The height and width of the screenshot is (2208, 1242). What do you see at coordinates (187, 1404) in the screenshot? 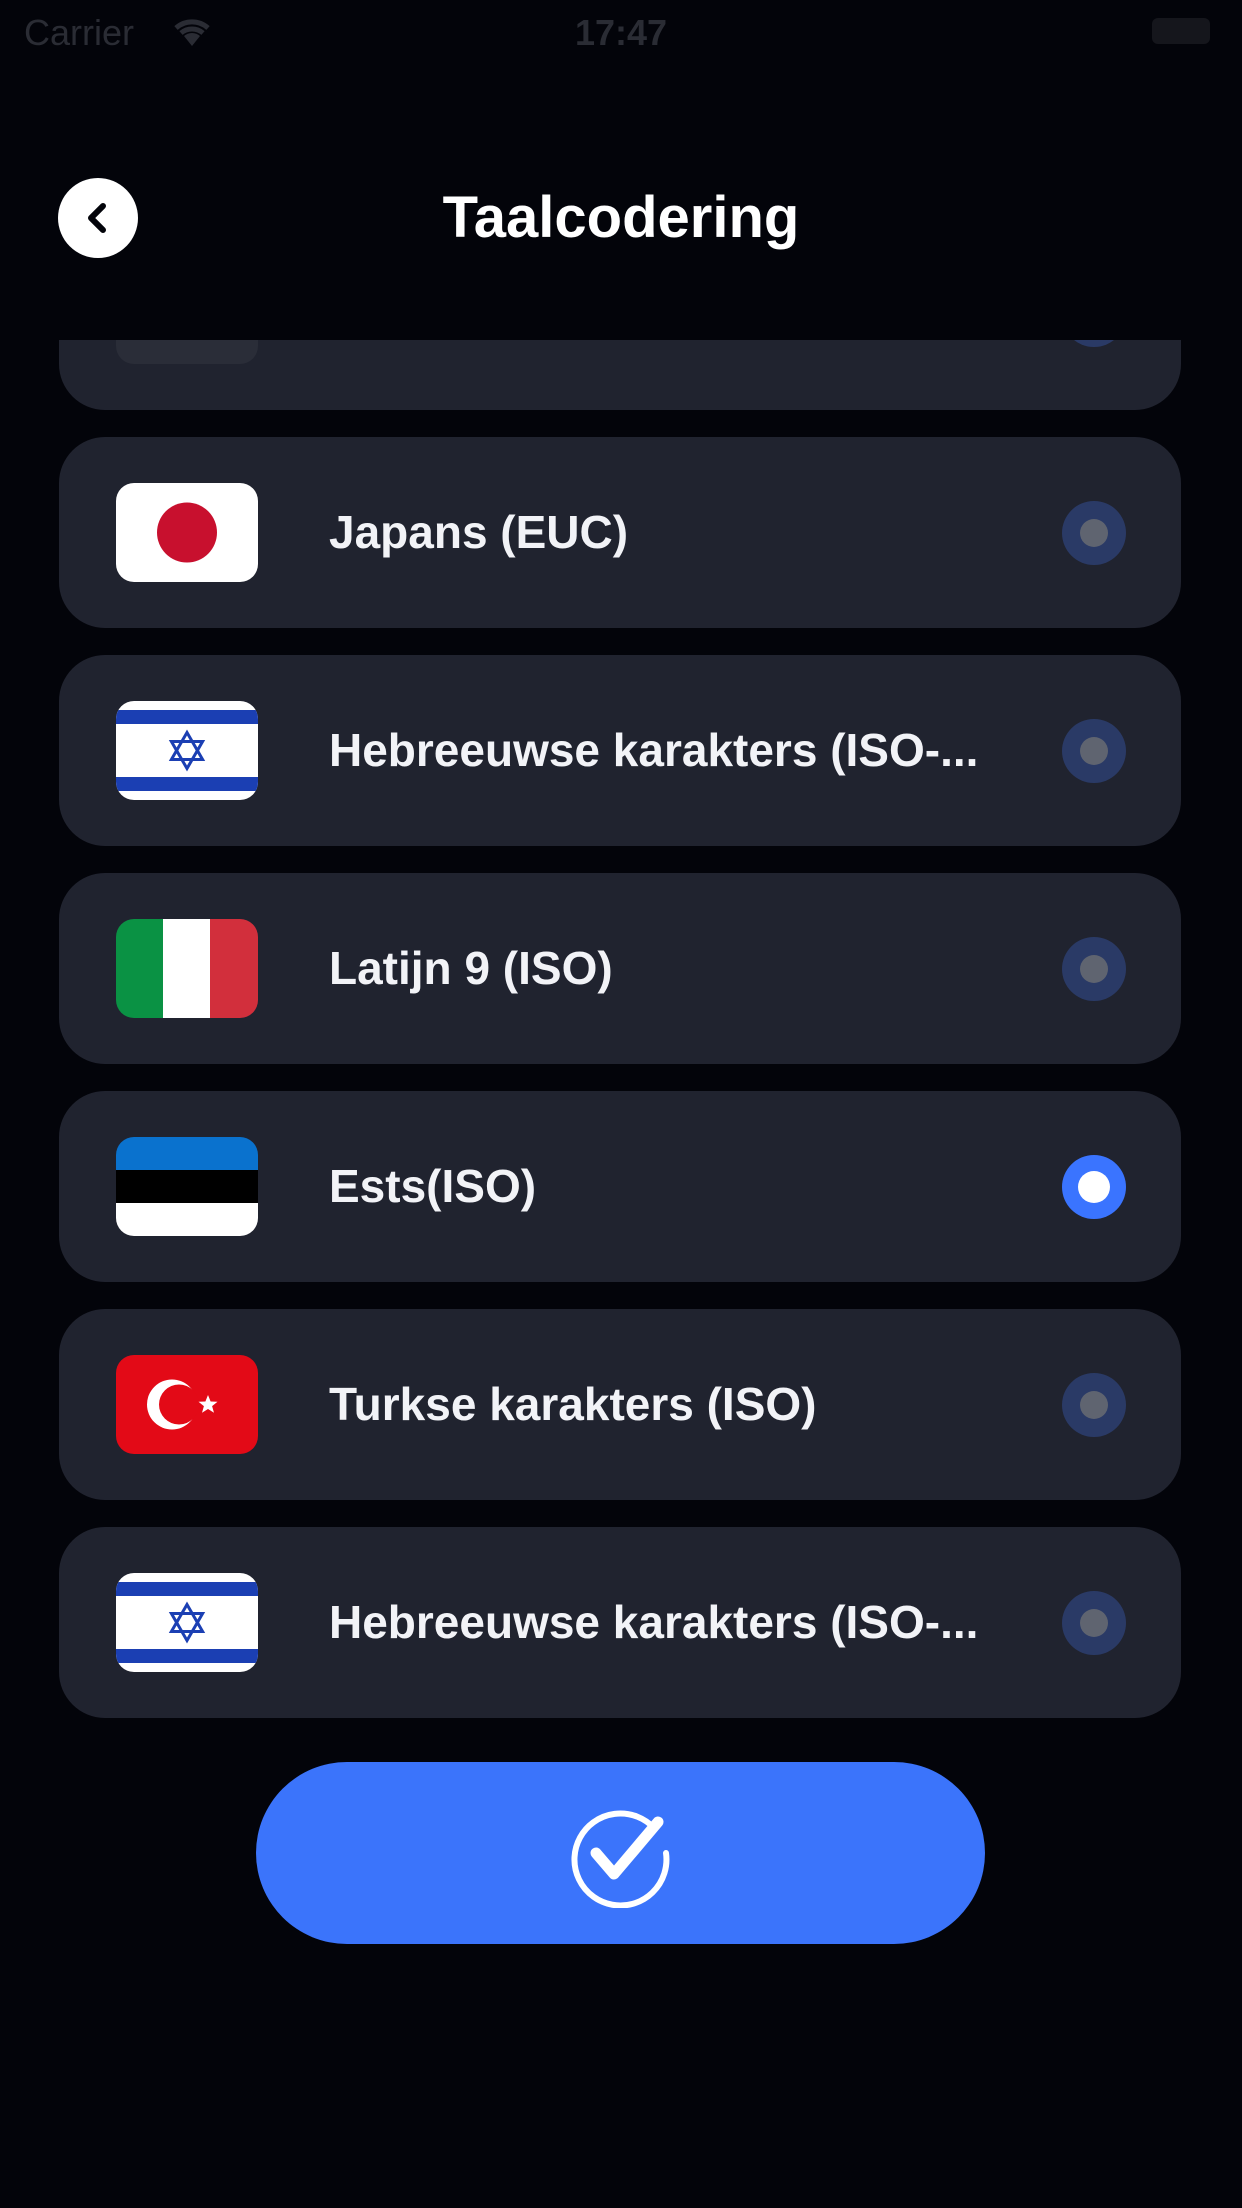
I see `turkey-flag-icon` at bounding box center [187, 1404].